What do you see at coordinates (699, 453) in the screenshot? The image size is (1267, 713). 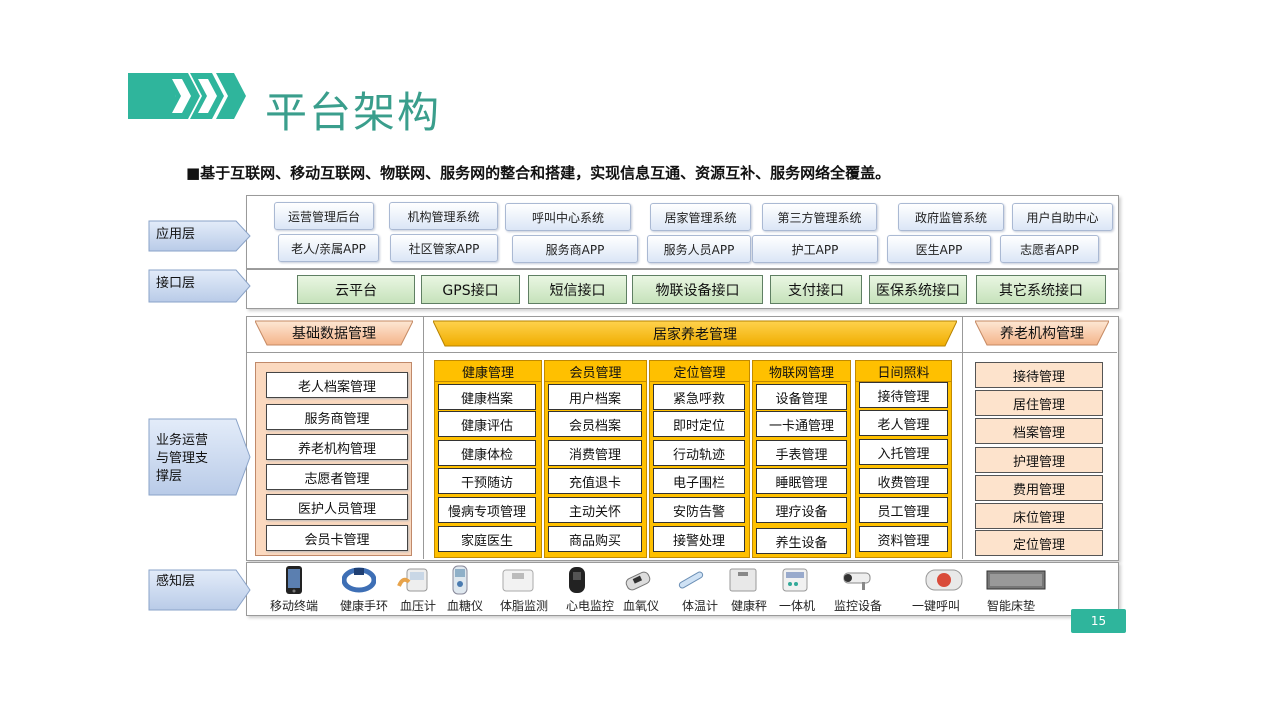 I see `location-item: 行动轨迹` at bounding box center [699, 453].